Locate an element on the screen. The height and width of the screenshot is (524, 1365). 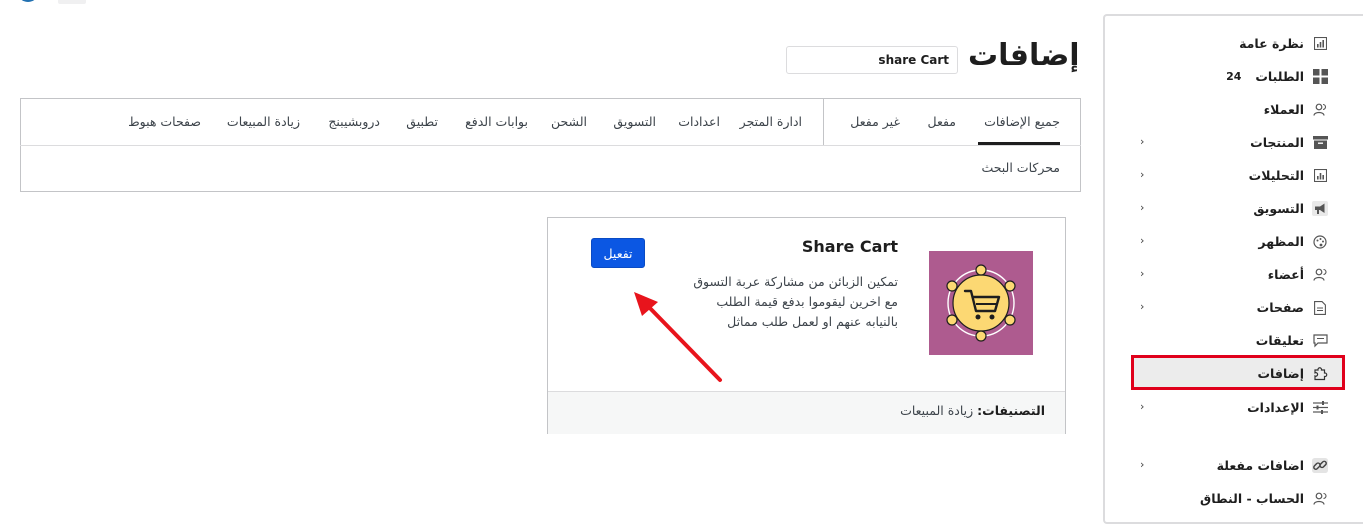
tab-shipping: الشحن is located at coordinates (569, 121).